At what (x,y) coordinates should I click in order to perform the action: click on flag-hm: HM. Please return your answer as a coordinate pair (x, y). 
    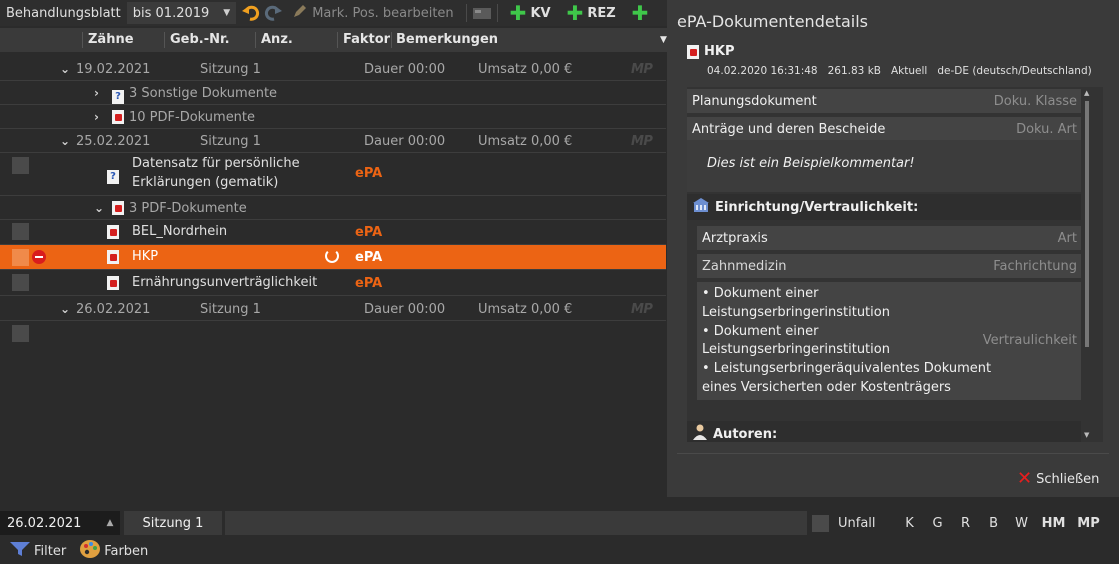
    Looking at the image, I should click on (1054, 523).